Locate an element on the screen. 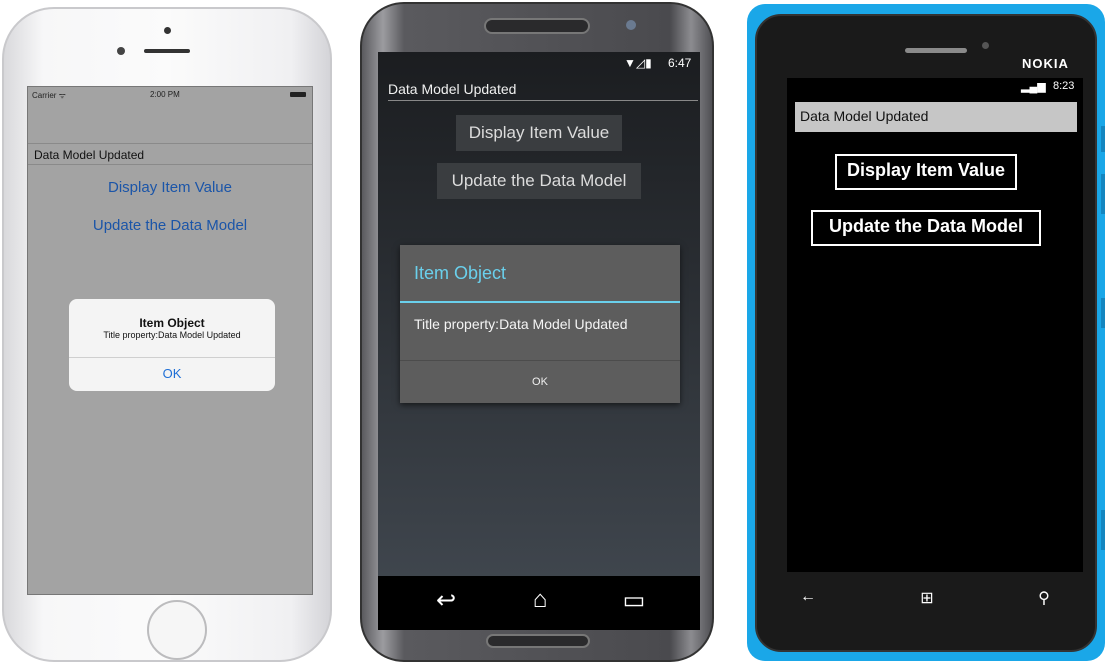 This screenshot has height=663, width=1108. signal-battery-icon: ▂▄▆ is located at coordinates (1033, 87).